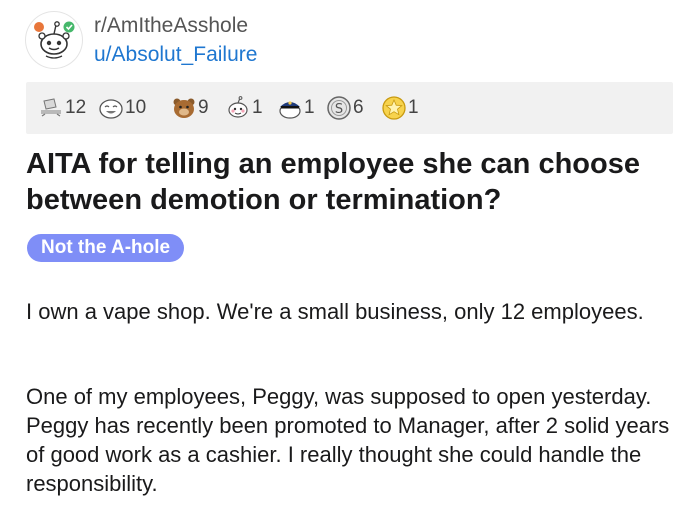 The image size is (700, 521). I want to click on svg-text: S, so click(339, 109).